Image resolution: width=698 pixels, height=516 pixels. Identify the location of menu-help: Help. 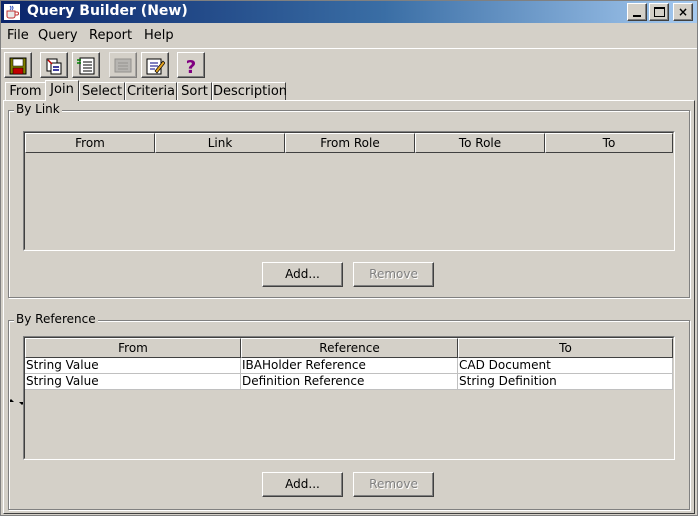
(159, 35).